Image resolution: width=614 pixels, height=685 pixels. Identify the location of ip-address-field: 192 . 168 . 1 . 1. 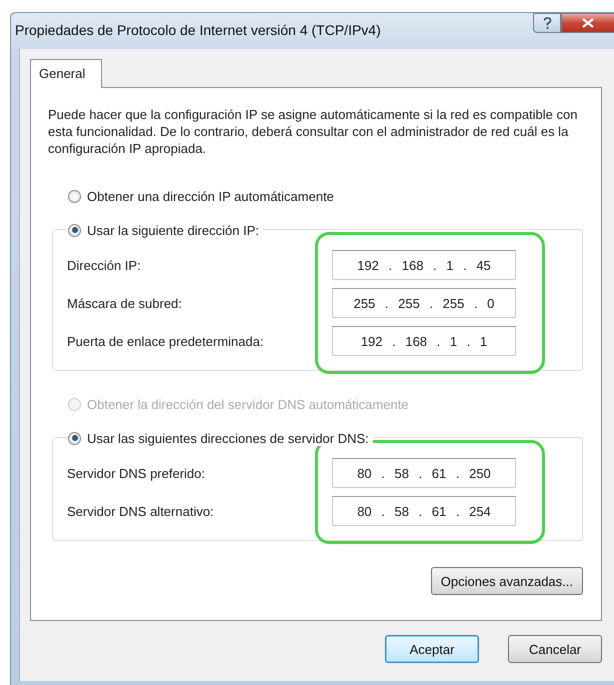
(424, 341).